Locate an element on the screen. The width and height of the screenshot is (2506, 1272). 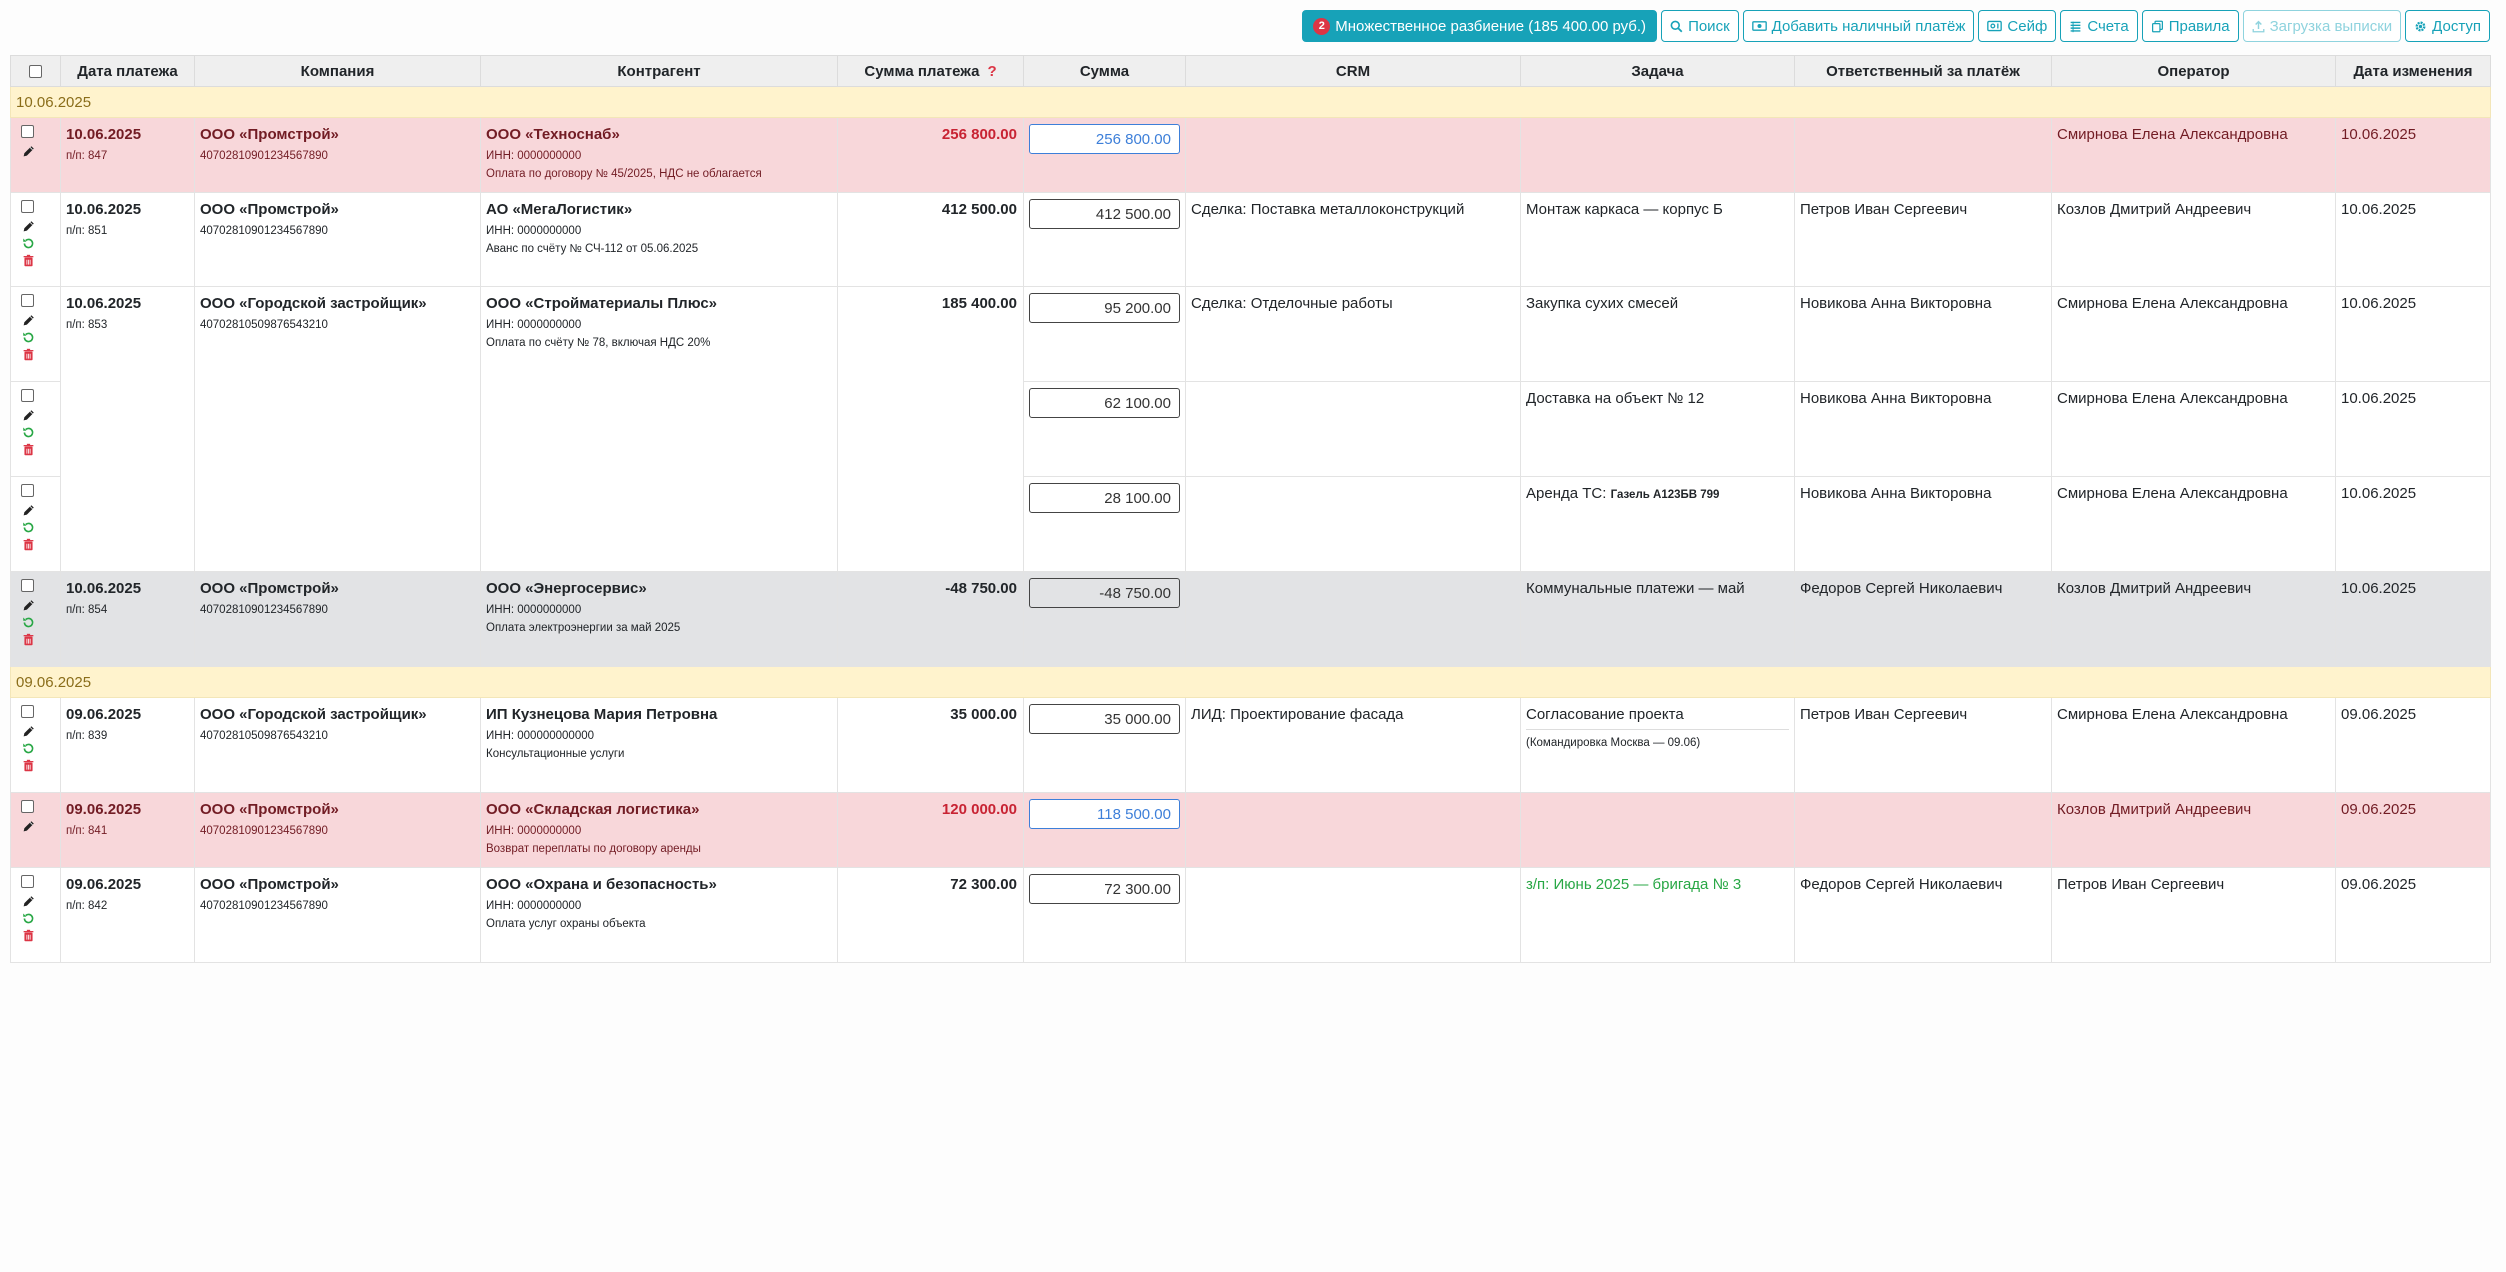
col-date: Дата платежа is located at coordinates (127, 71).